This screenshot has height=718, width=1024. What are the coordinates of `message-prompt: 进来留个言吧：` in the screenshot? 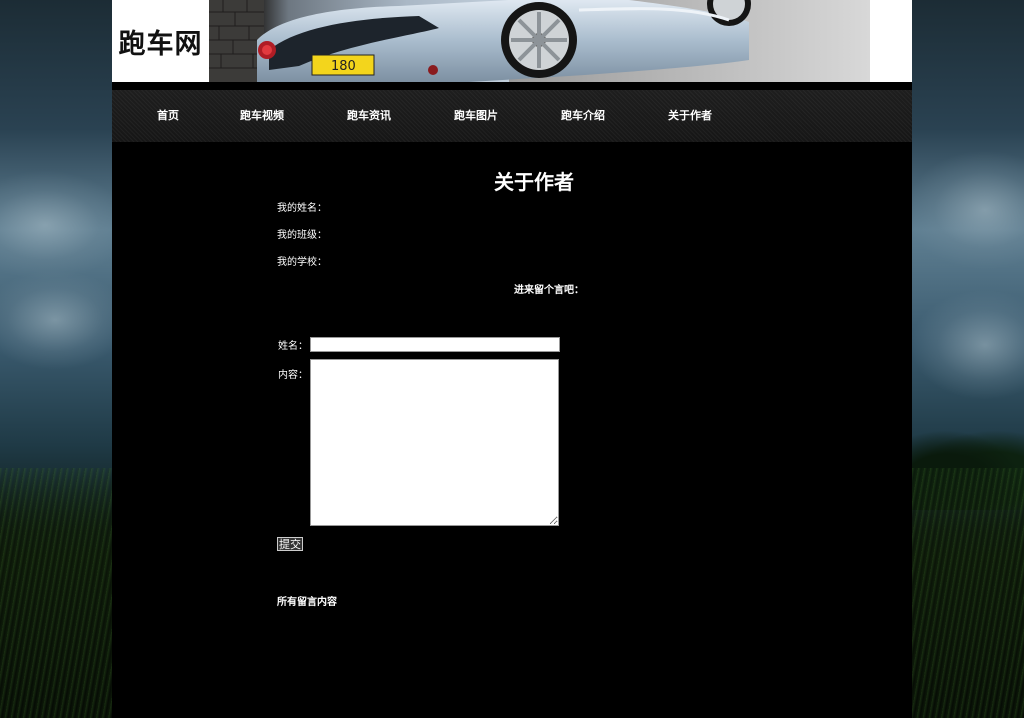 It's located at (549, 290).